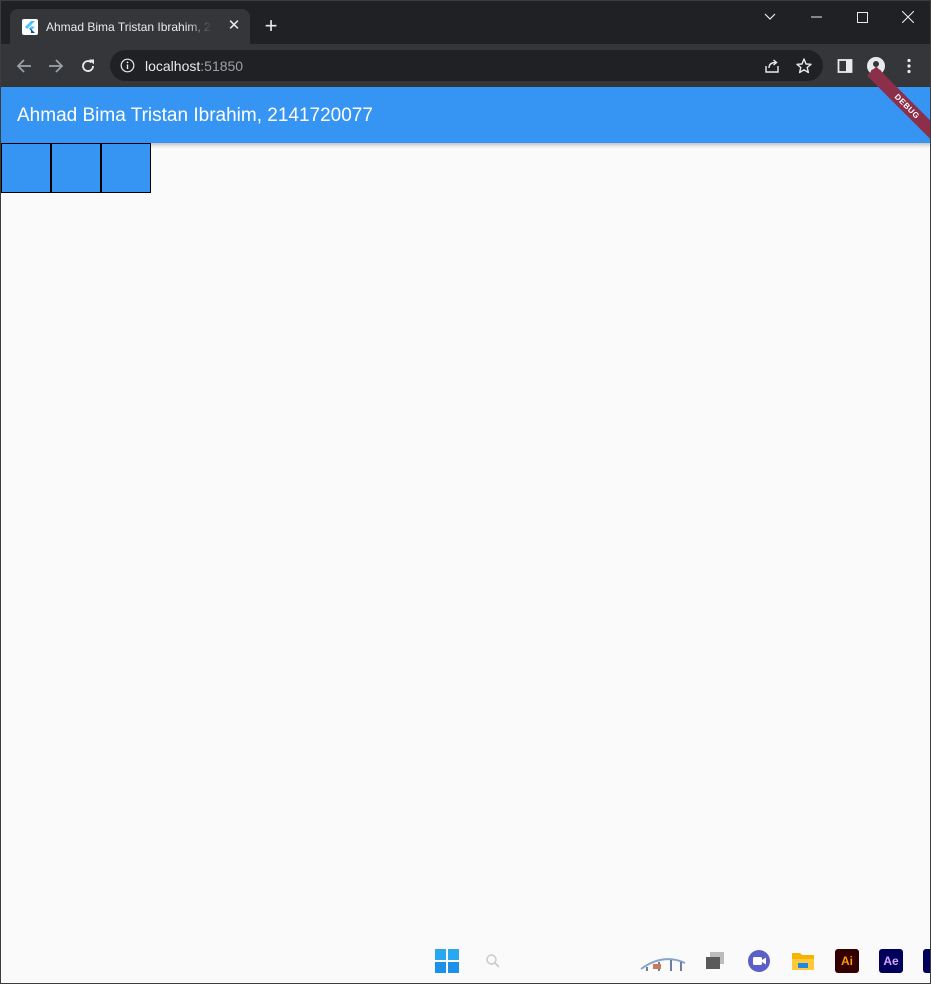  I want to click on widget-icon, so click(663, 961).